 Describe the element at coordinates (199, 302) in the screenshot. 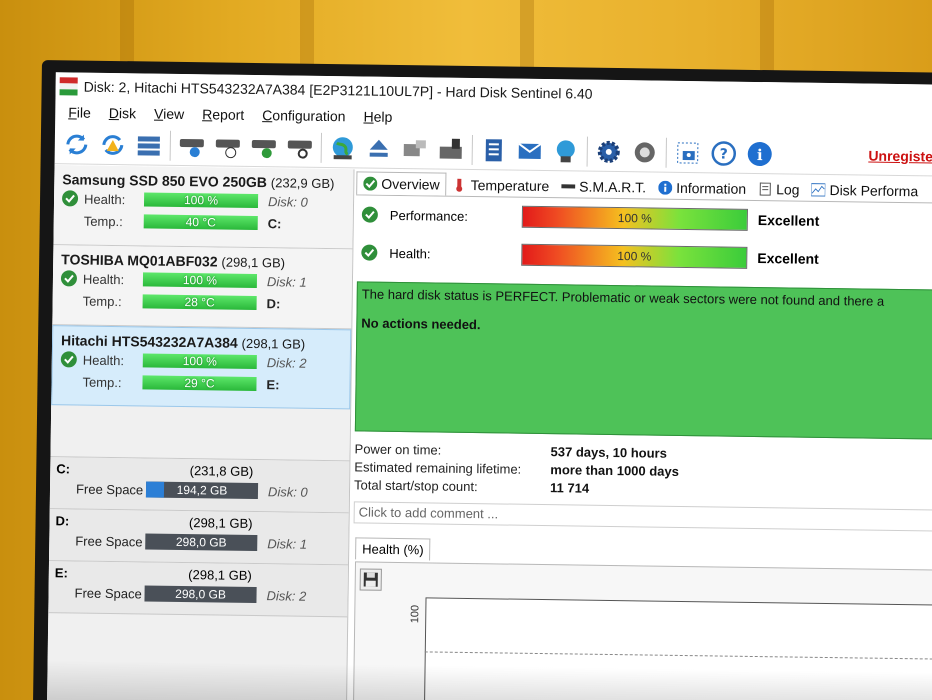

I see `temp-bar: 28 °C` at that location.